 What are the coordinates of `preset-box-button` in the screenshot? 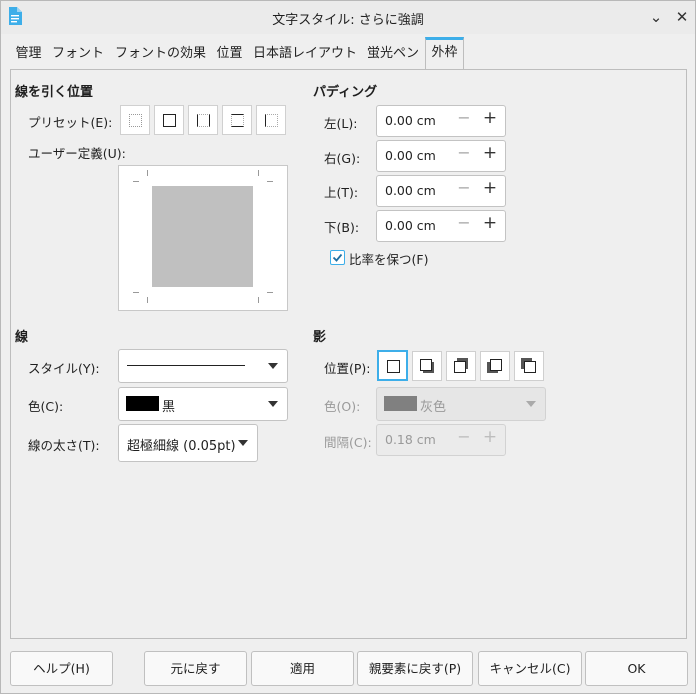 It's located at (169, 120).